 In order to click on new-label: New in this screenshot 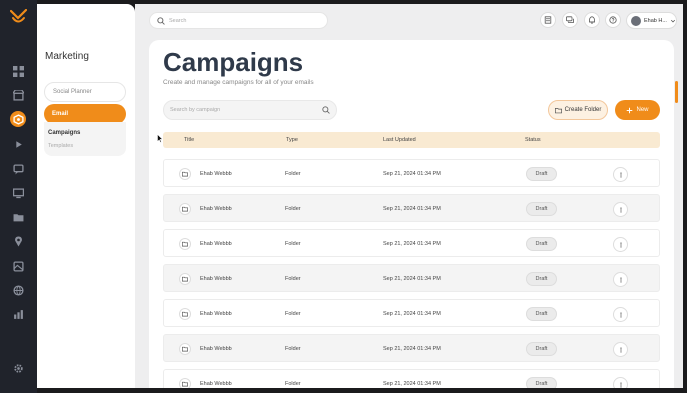, I will do `click(642, 110)`.